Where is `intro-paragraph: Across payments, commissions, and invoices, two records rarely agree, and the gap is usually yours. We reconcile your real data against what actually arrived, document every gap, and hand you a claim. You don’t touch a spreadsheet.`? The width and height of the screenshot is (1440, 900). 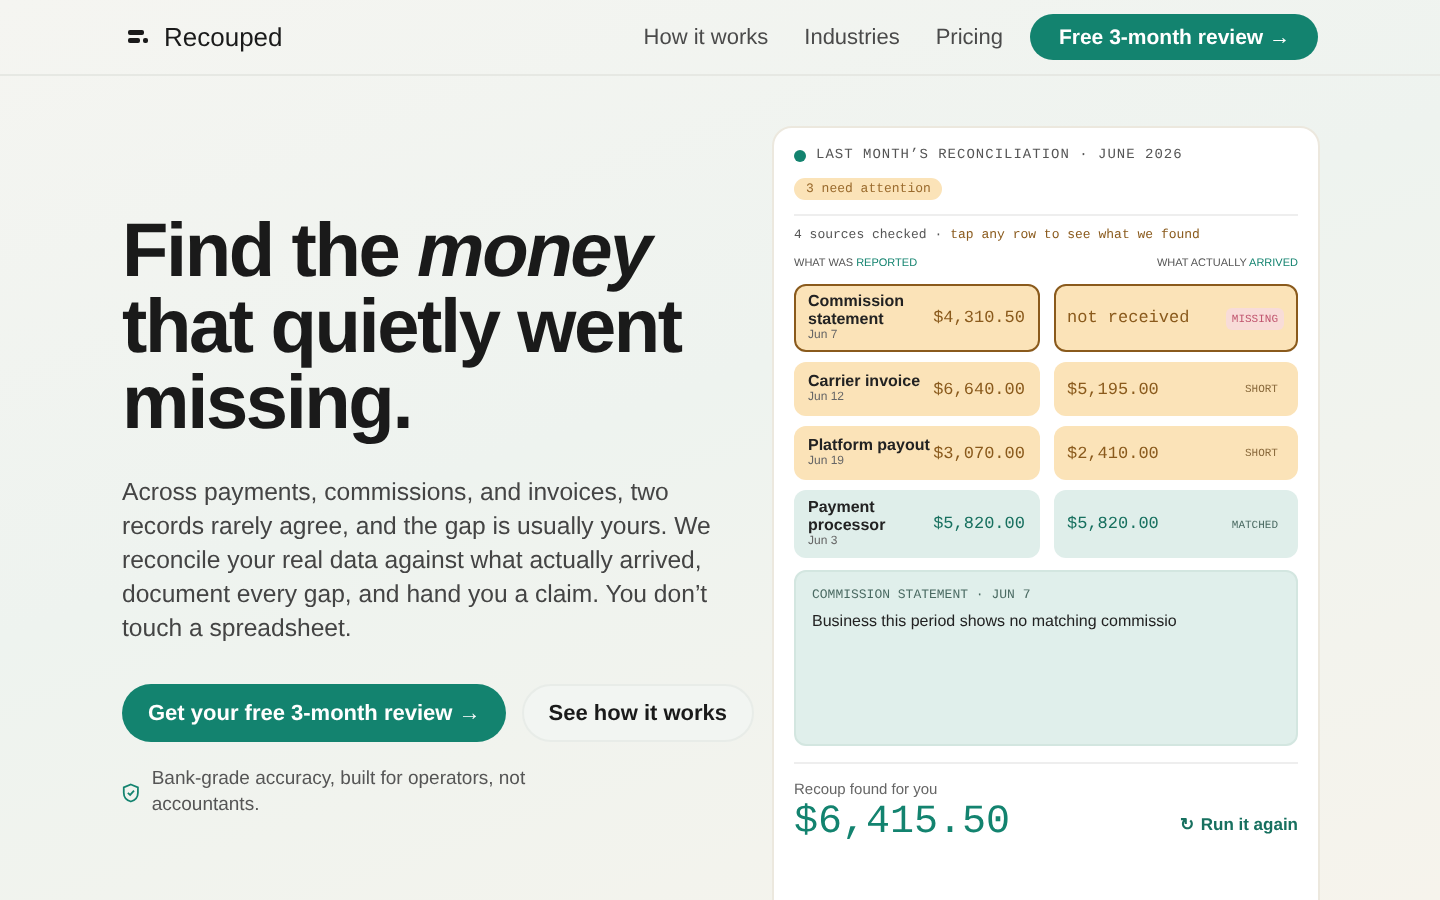 intro-paragraph: Across payments, commissions, and invoices, two records rarely agree, and the gap is usually yours. We reconcile your real data against what actually arrived, document every gap, and hand you a claim. You don’t touch a spreadsheet. is located at coordinates (417, 561).